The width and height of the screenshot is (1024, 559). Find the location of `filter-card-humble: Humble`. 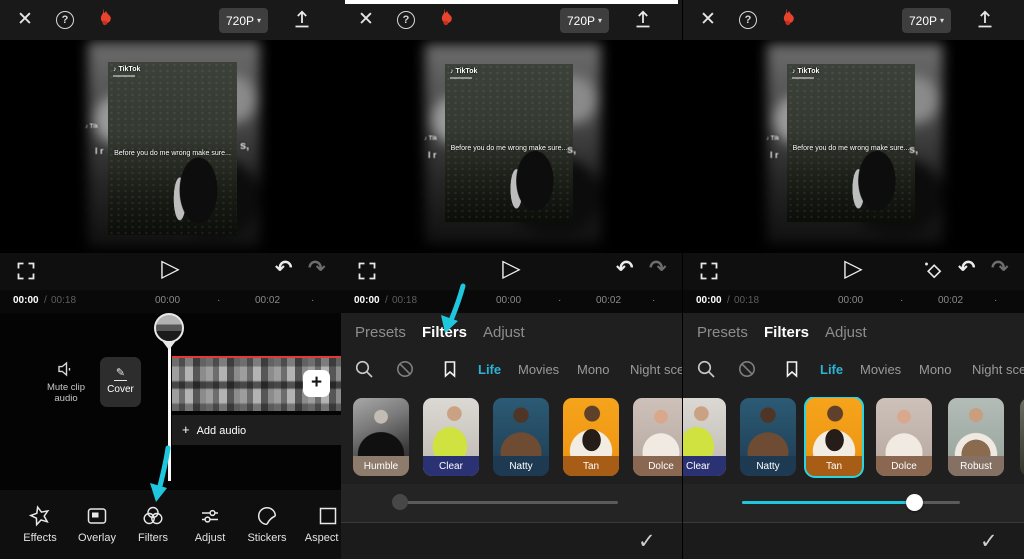

filter-card-humble: Humble is located at coordinates (381, 437).